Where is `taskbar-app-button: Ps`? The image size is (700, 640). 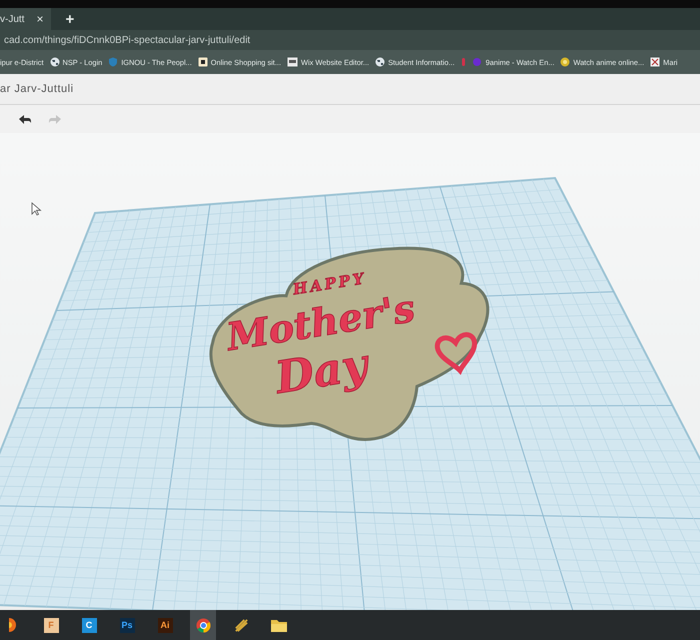
taskbar-app-button: Ps is located at coordinates (127, 625).